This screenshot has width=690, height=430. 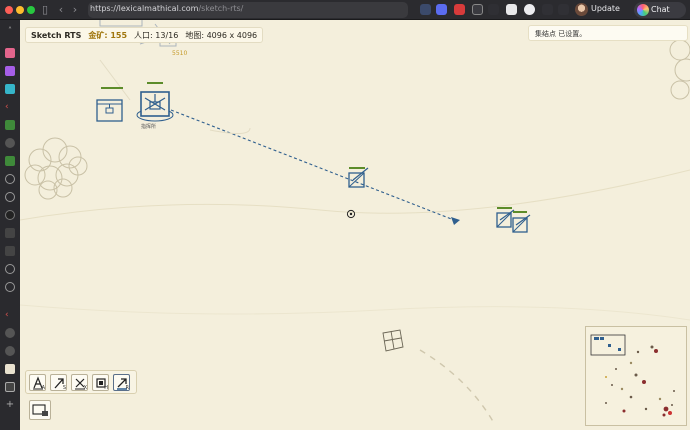 What do you see at coordinates (64, 388) in the screenshot?
I see `hotkey-label: S` at bounding box center [64, 388].